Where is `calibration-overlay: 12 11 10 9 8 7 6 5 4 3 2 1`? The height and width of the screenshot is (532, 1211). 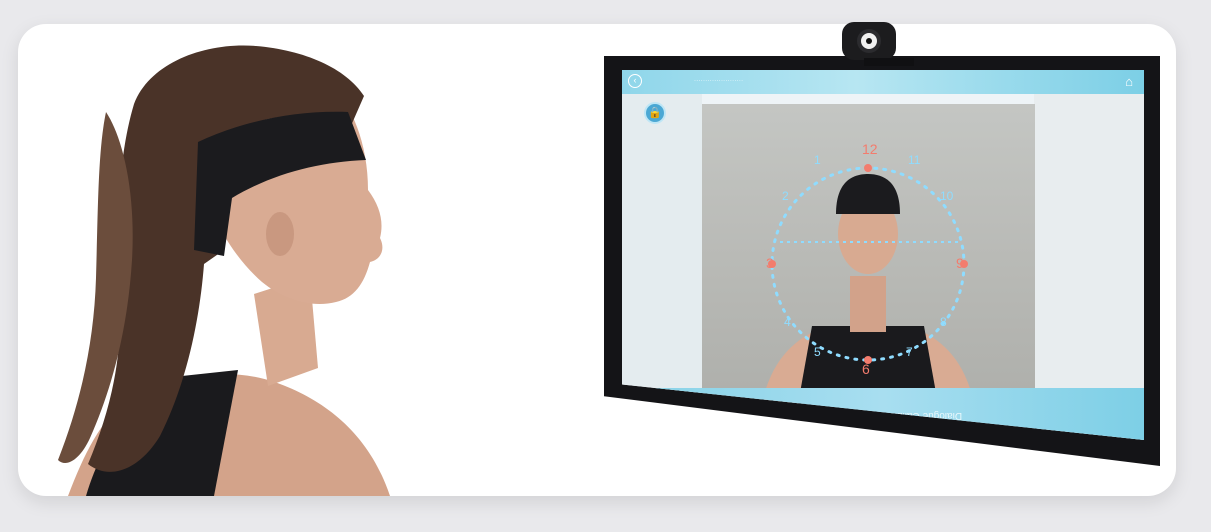
calibration-overlay: 12 11 10 9 8 7 6 5 4 3 2 1 is located at coordinates (868, 272).